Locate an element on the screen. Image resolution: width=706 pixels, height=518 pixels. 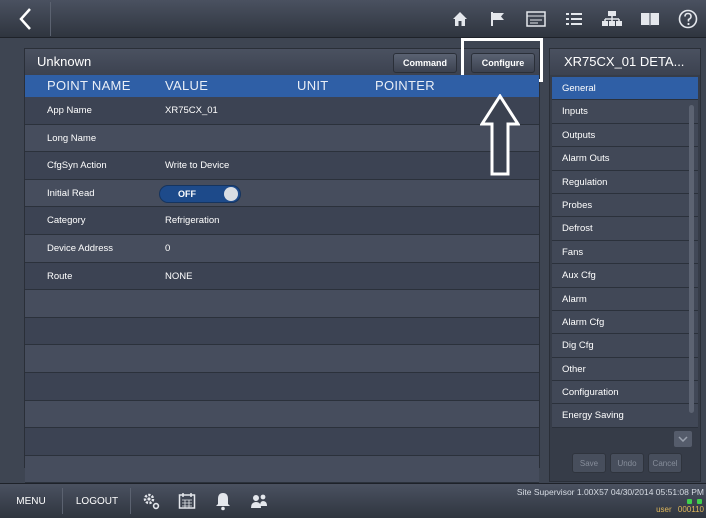
category-item-probes: Probes is located at coordinates (625, 205).